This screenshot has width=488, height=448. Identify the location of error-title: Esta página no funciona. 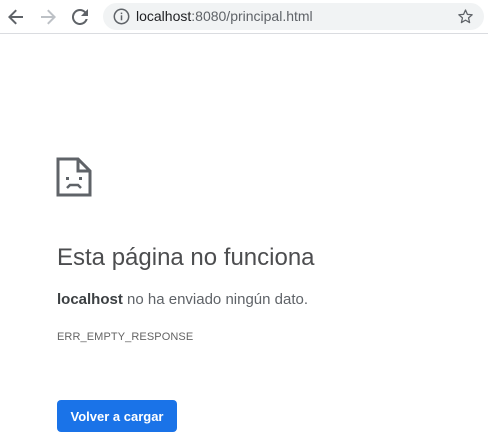
(186, 257).